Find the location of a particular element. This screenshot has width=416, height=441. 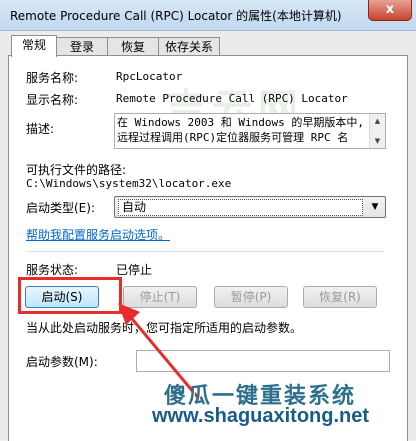

chevron-down-icon: ▼ is located at coordinates (375, 207).